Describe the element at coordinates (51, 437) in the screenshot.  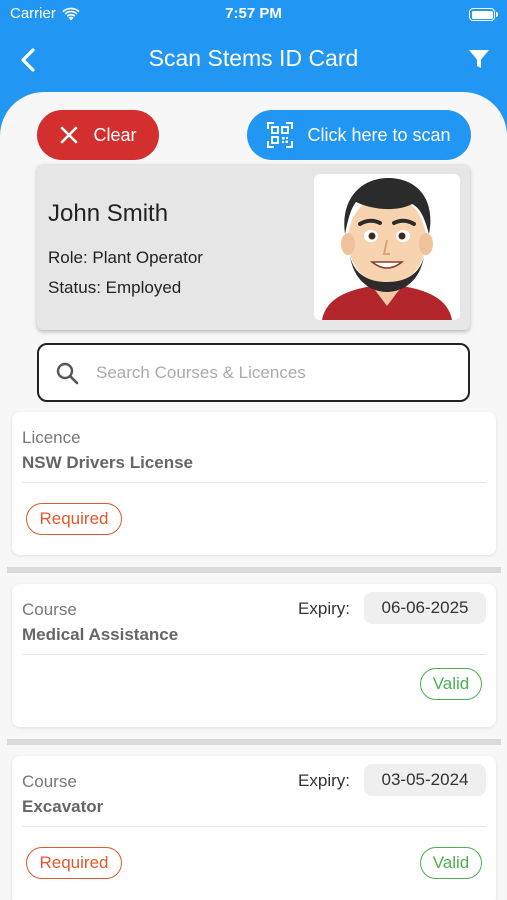
I see `item-type: Licence` at that location.